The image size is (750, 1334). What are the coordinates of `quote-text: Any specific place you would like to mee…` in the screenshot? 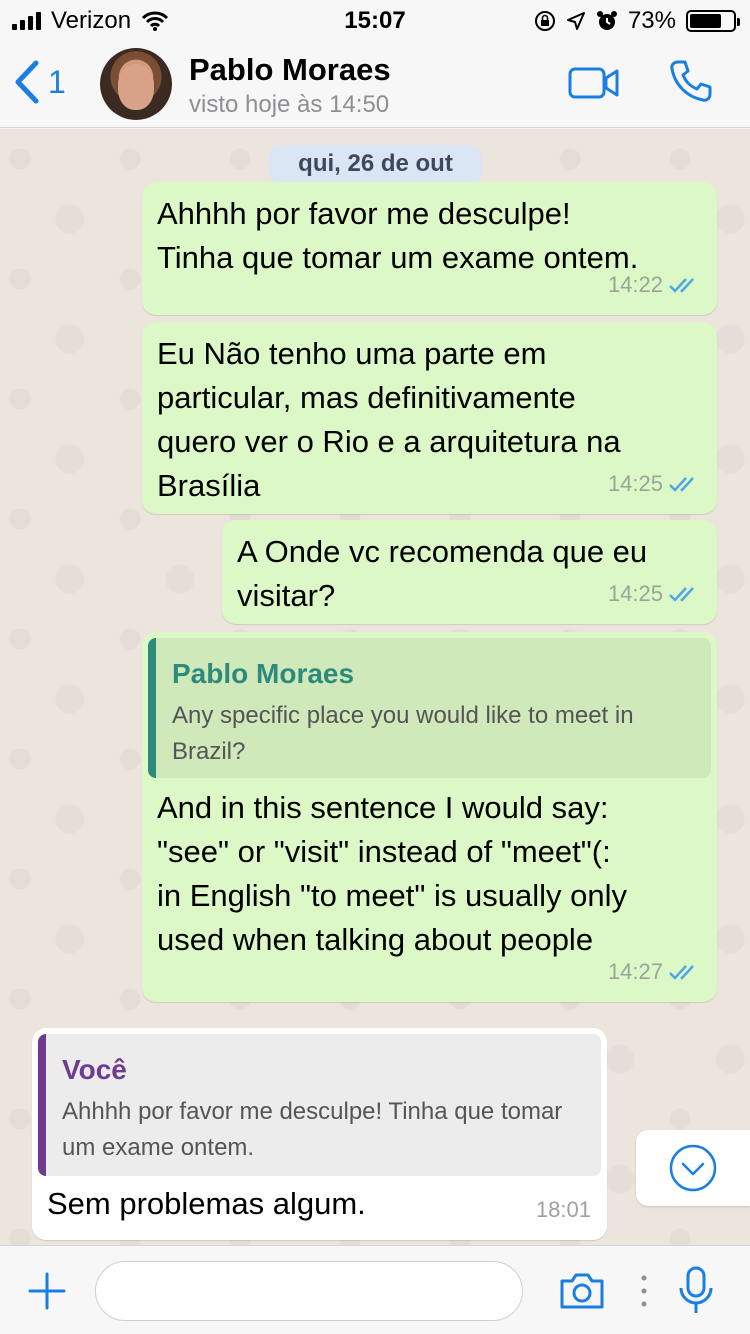 It's located at (403, 733).